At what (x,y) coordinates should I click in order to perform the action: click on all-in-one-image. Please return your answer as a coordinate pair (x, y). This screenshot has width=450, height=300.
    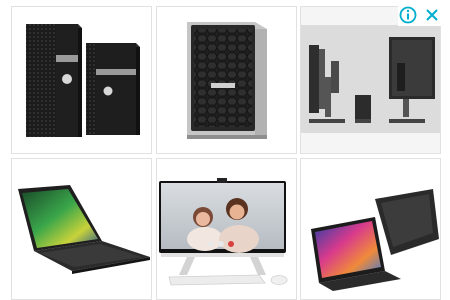
    Looking at the image, I should click on (223, 232).